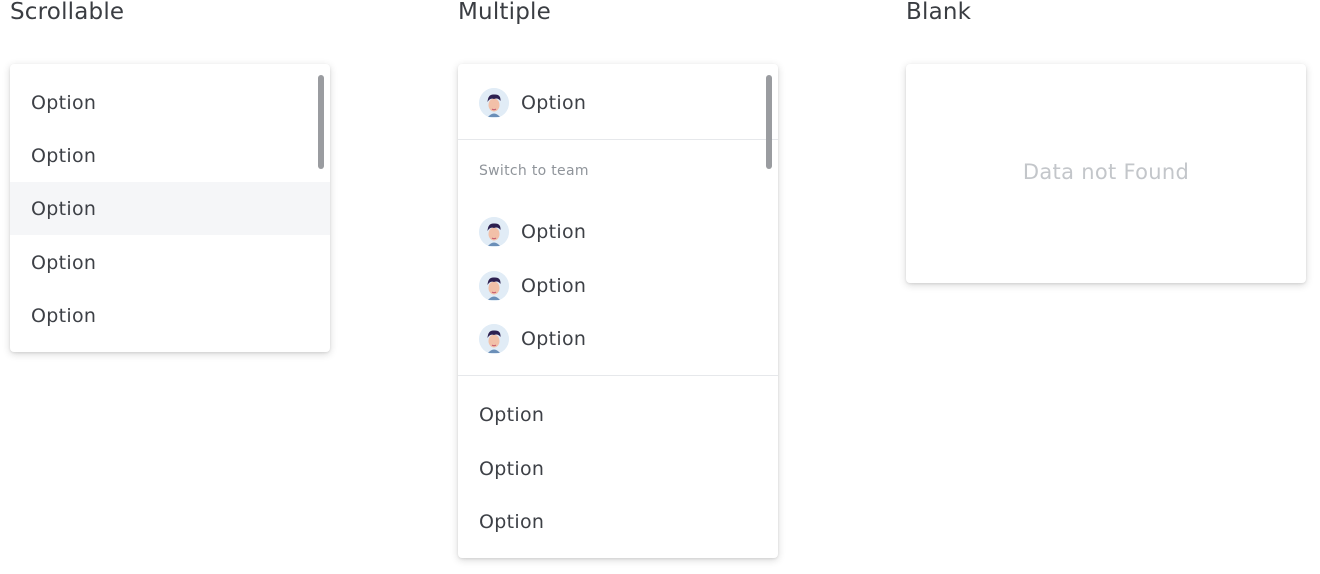  Describe the element at coordinates (618, 102) in the screenshot. I see `current-option: Option` at that location.